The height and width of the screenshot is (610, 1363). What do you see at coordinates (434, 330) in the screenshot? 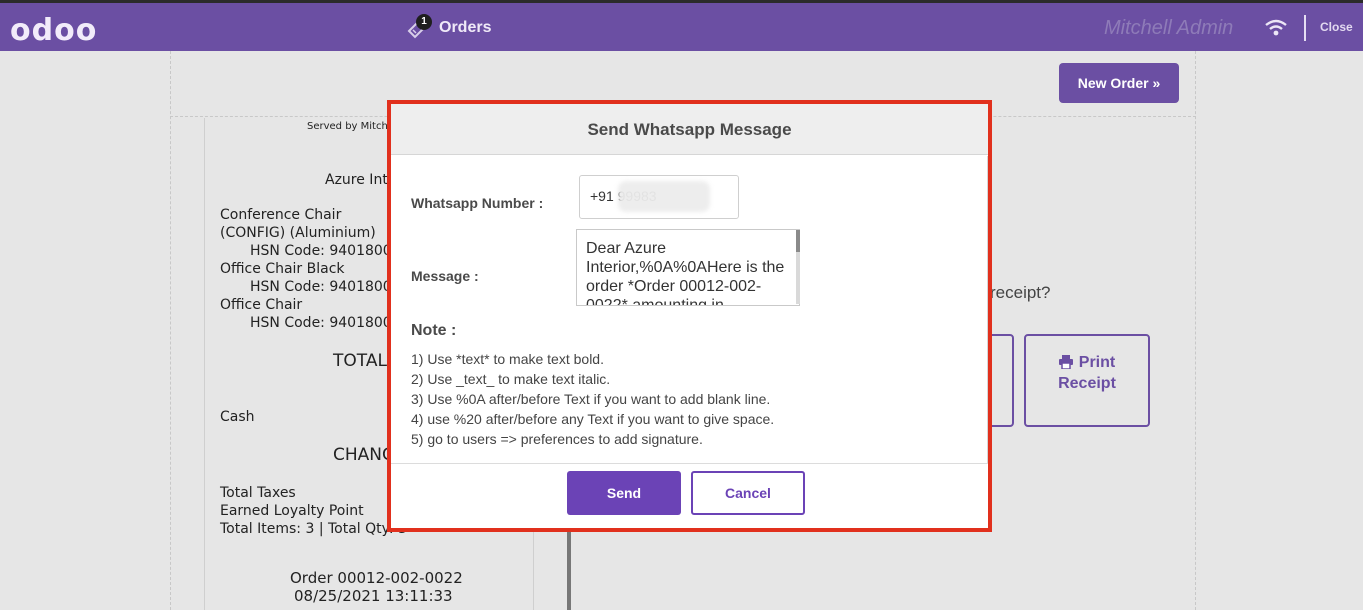
I see `note-title: Note :` at bounding box center [434, 330].